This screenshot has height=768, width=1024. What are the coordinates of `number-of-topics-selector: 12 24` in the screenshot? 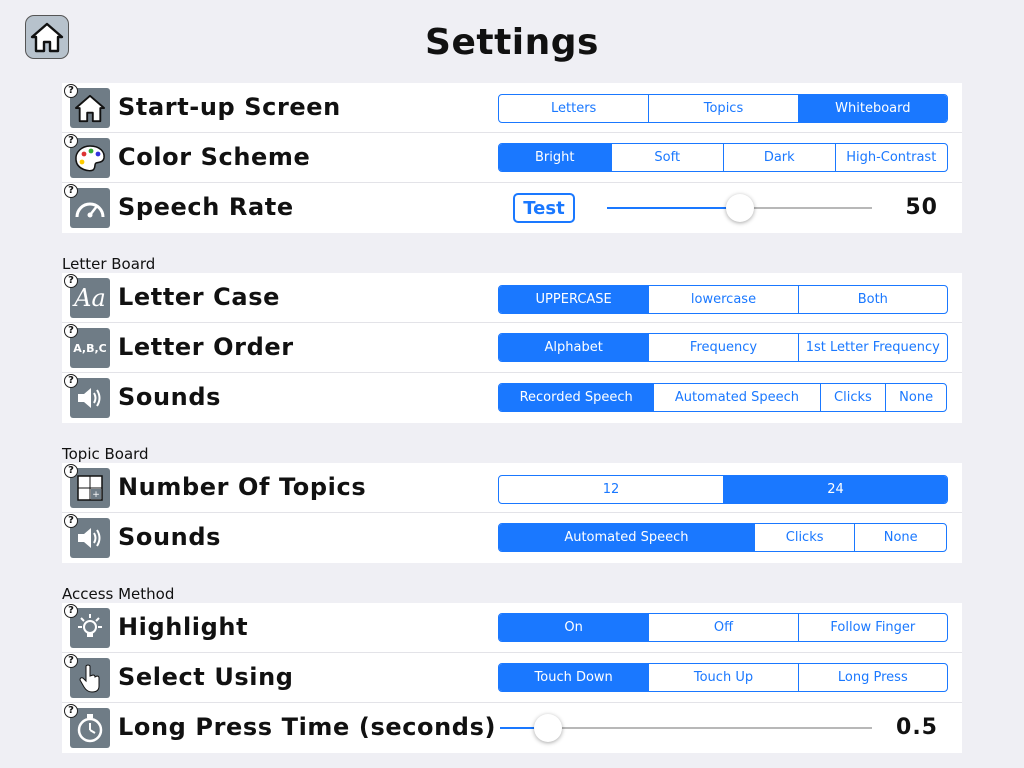 It's located at (723, 489).